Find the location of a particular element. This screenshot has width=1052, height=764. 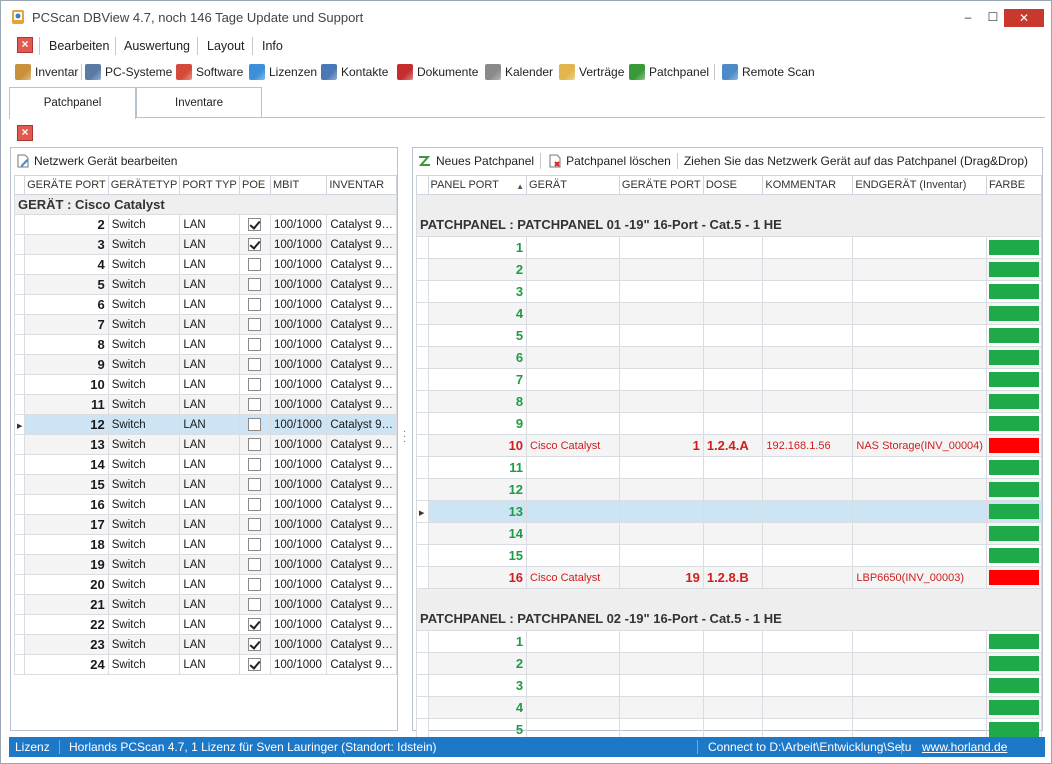

cell-dose: 1.2.8.B is located at coordinates (733, 577).